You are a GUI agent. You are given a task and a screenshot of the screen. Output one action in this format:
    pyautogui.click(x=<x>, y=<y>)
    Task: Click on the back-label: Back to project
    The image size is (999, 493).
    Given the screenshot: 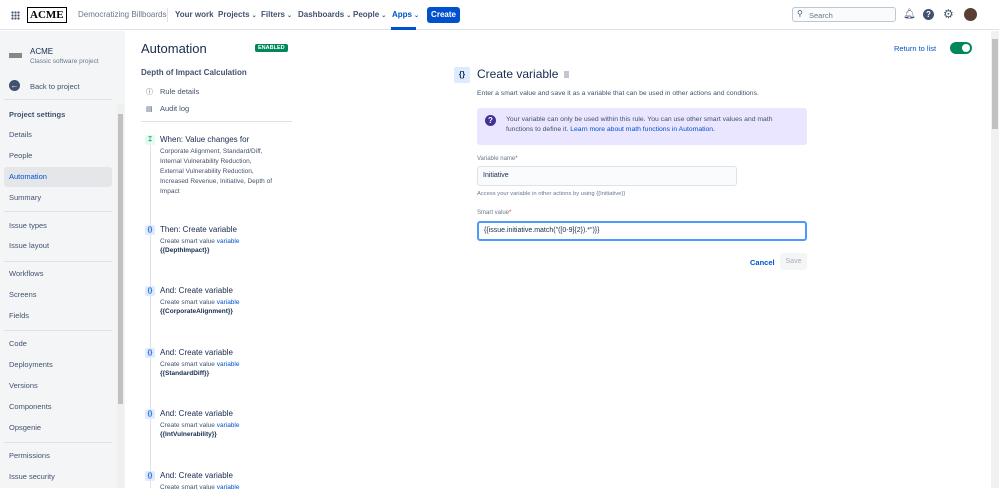 What is the action you would take?
    pyautogui.click(x=55, y=86)
    